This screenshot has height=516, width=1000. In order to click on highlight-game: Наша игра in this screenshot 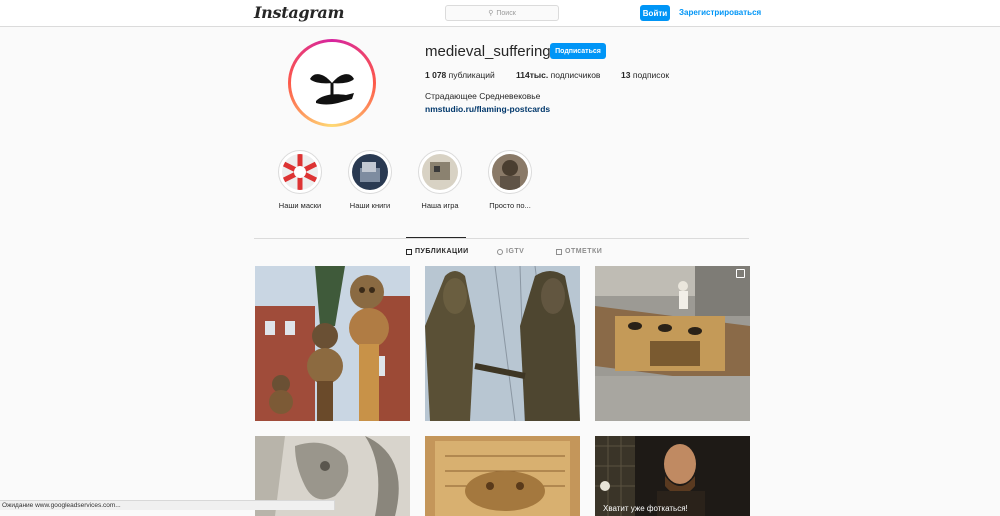, I will do `click(440, 180)`.